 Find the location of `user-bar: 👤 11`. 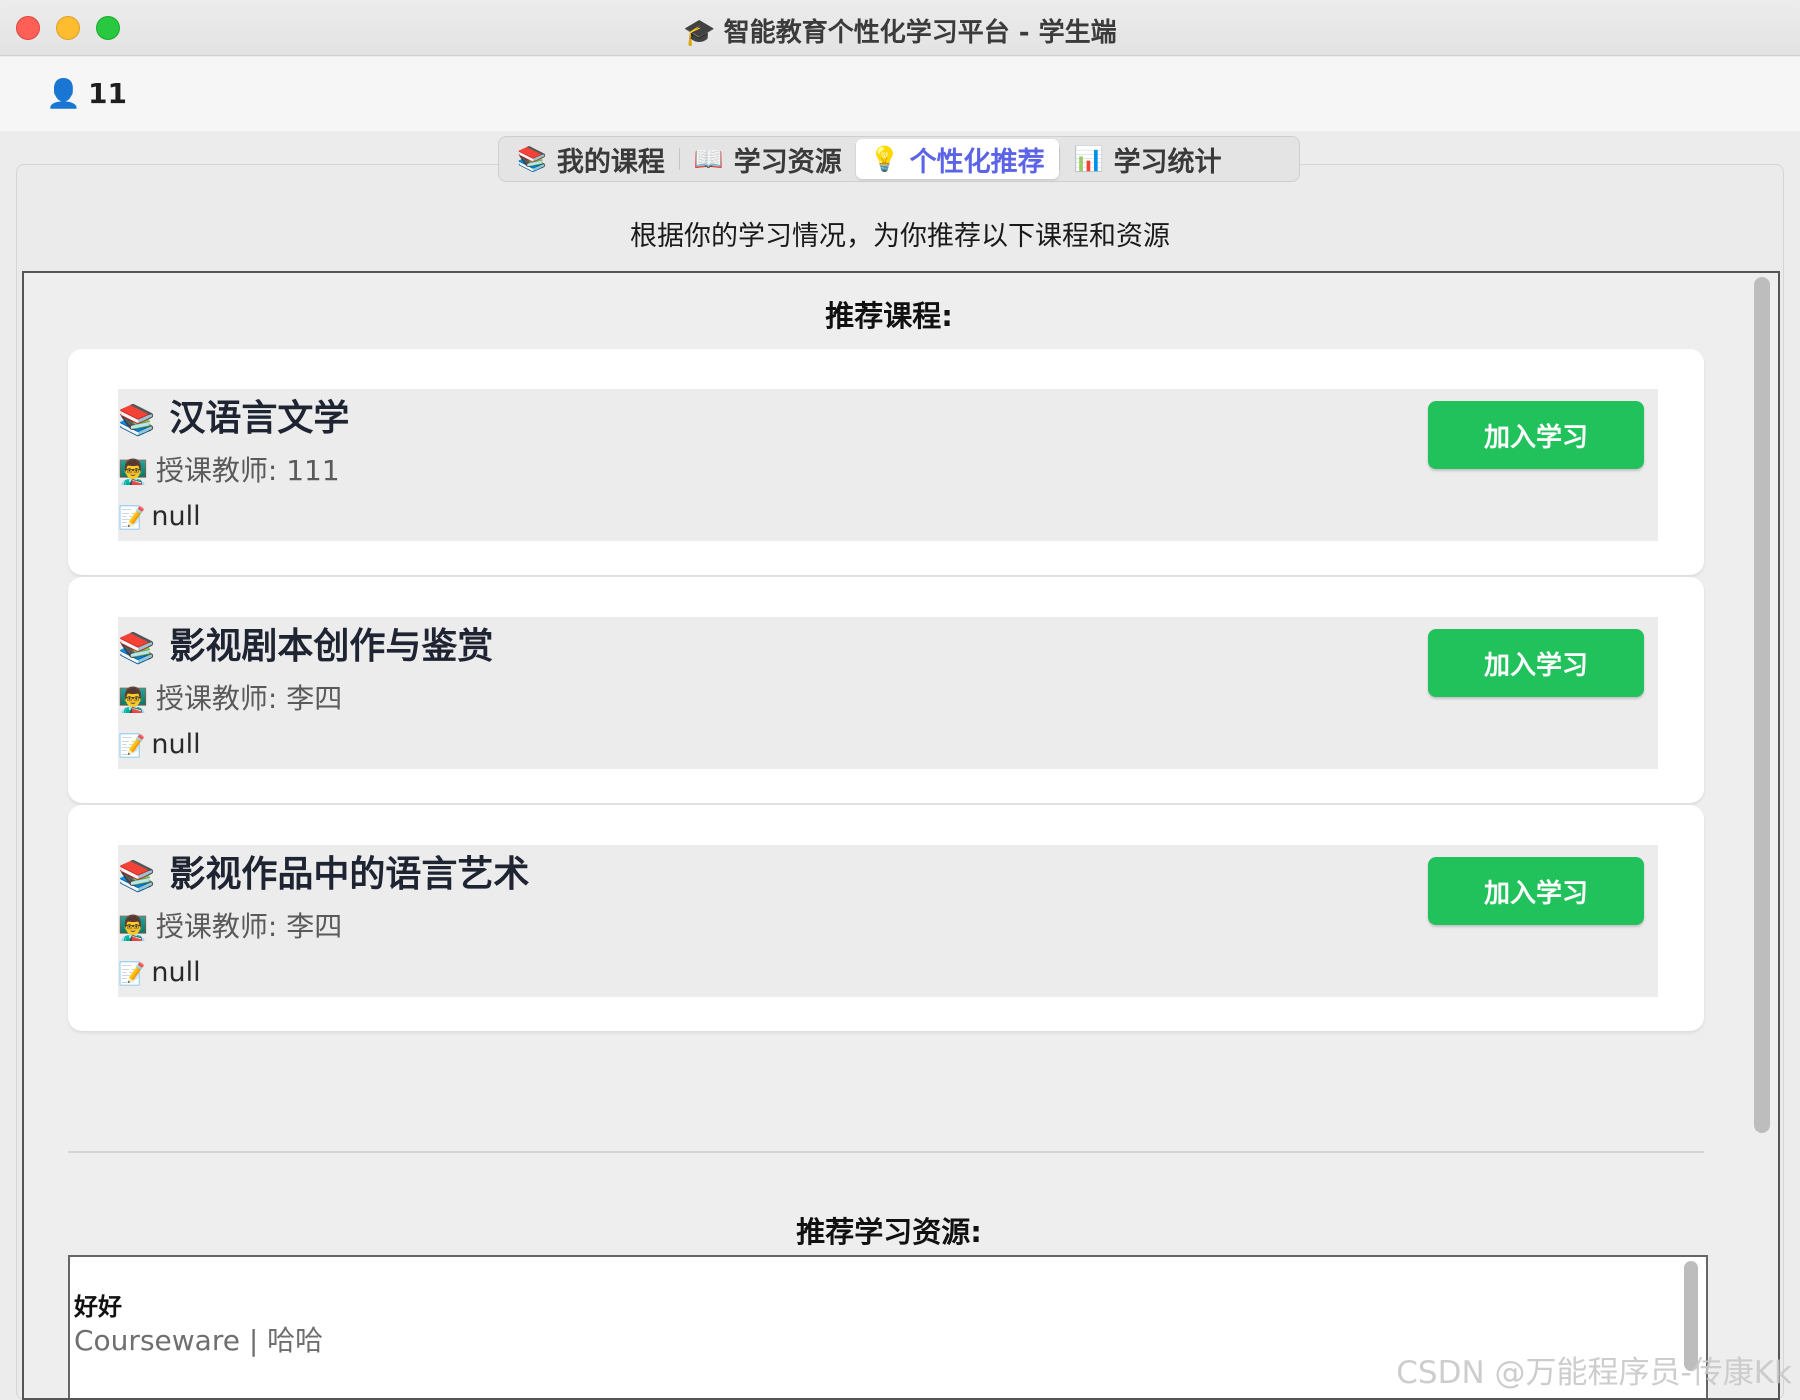

user-bar: 👤 11 is located at coordinates (900, 94).